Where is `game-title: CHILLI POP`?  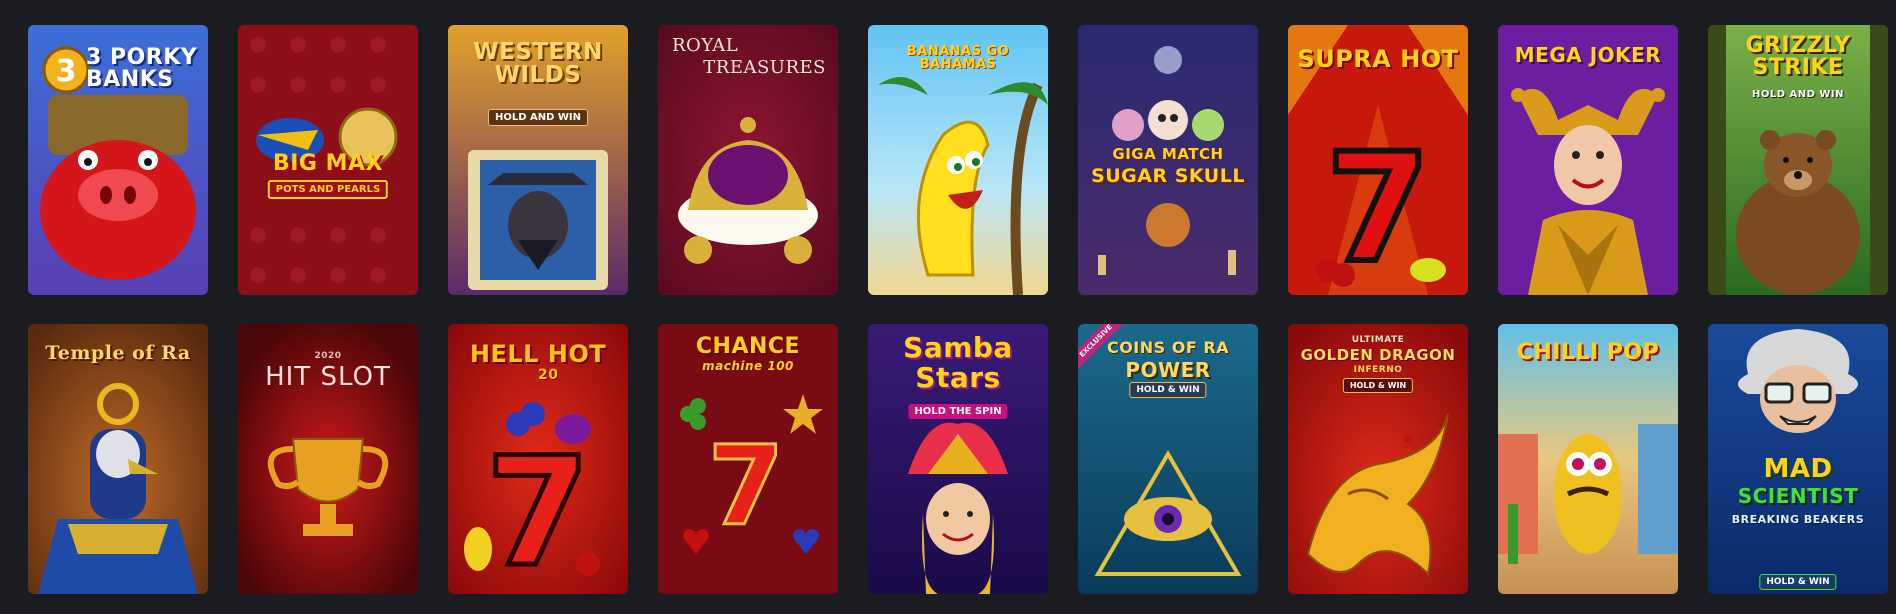 game-title: CHILLI POP is located at coordinates (1588, 352).